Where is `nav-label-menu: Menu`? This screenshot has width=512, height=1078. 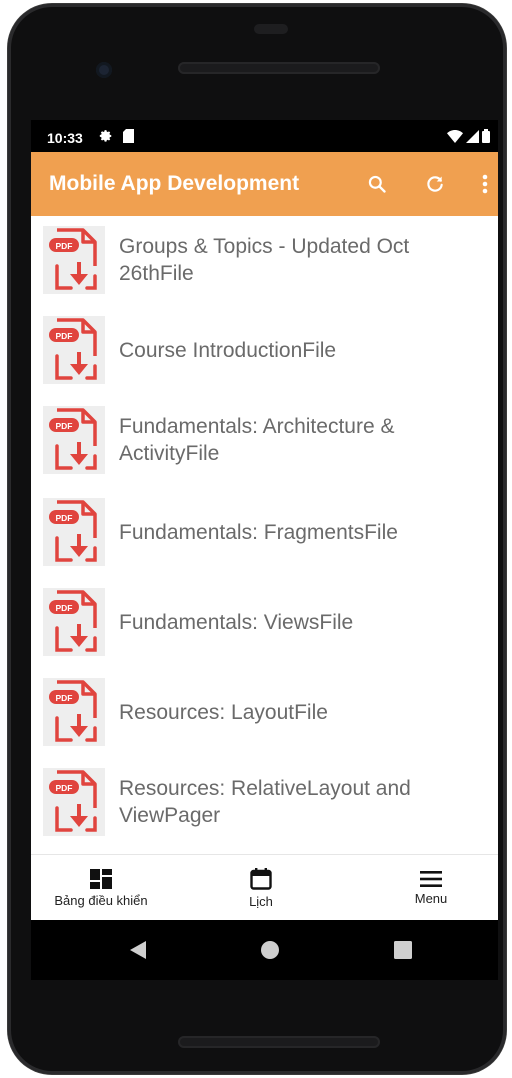 nav-label-menu: Menu is located at coordinates (431, 898).